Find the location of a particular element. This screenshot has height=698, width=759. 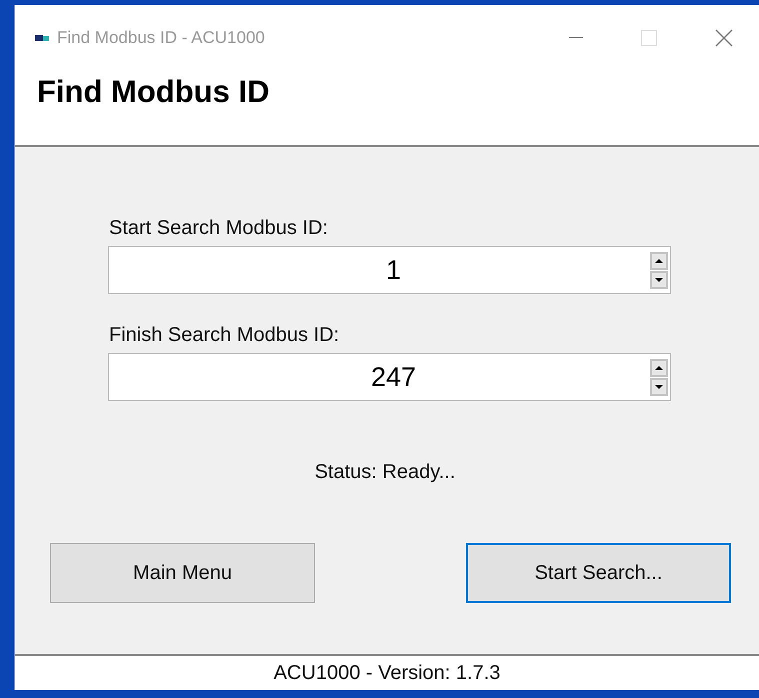

number-spinner: 1 is located at coordinates (389, 270).